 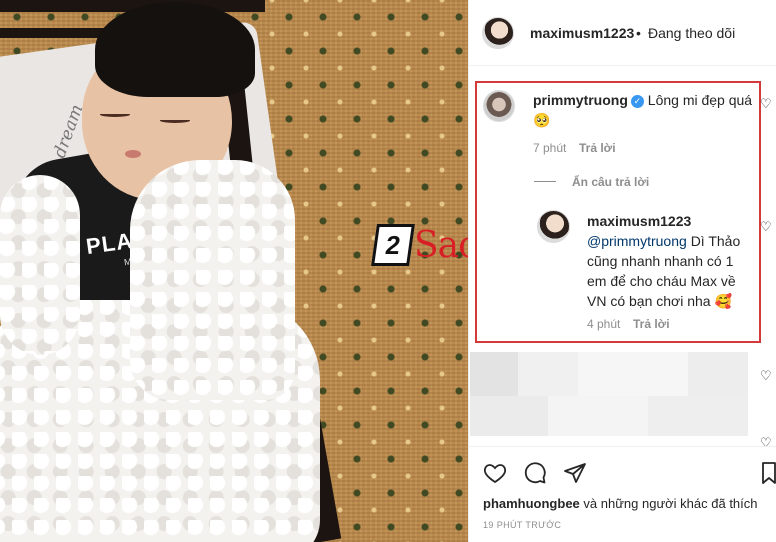 What do you see at coordinates (575, 473) in the screenshot?
I see `share-icon` at bounding box center [575, 473].